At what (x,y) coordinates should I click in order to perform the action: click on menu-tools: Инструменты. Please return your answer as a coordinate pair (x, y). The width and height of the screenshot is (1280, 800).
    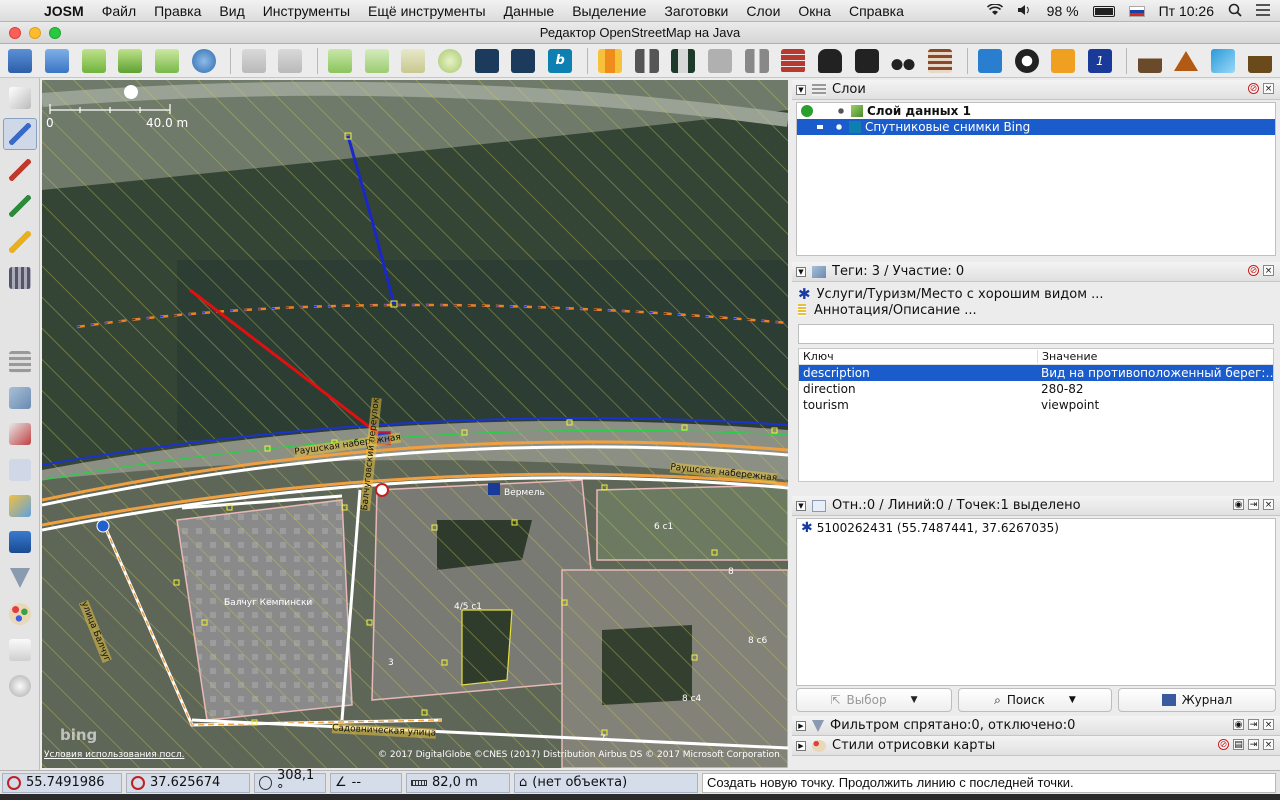
    Looking at the image, I should click on (306, 11).